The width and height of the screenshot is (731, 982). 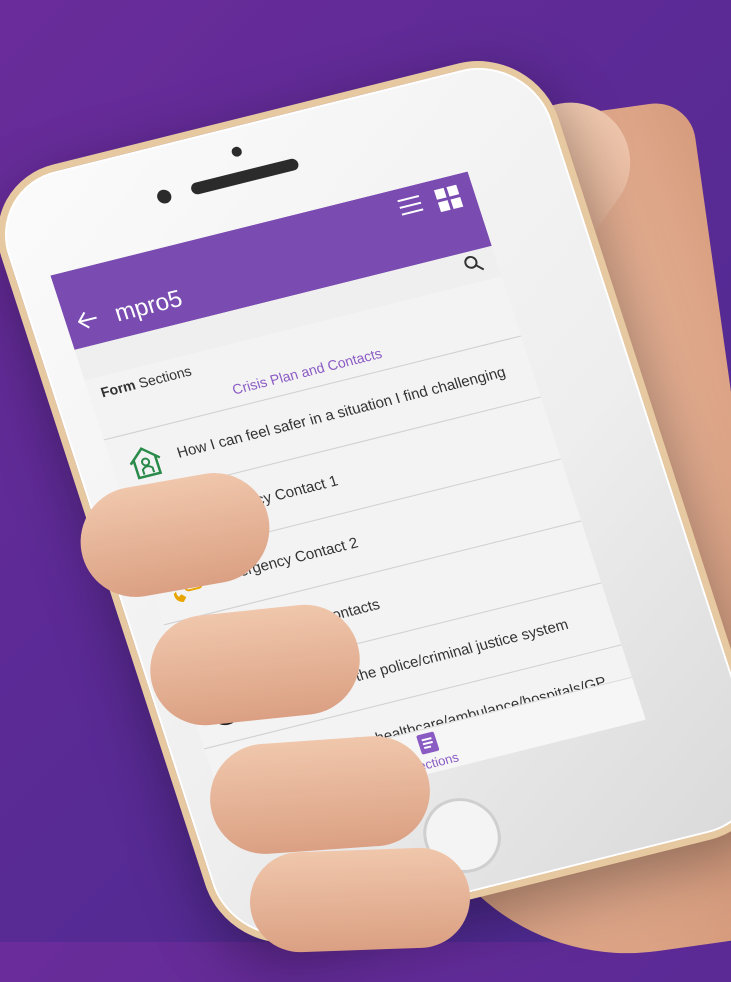 What do you see at coordinates (237, 151) in the screenshot?
I see `front-sensor` at bounding box center [237, 151].